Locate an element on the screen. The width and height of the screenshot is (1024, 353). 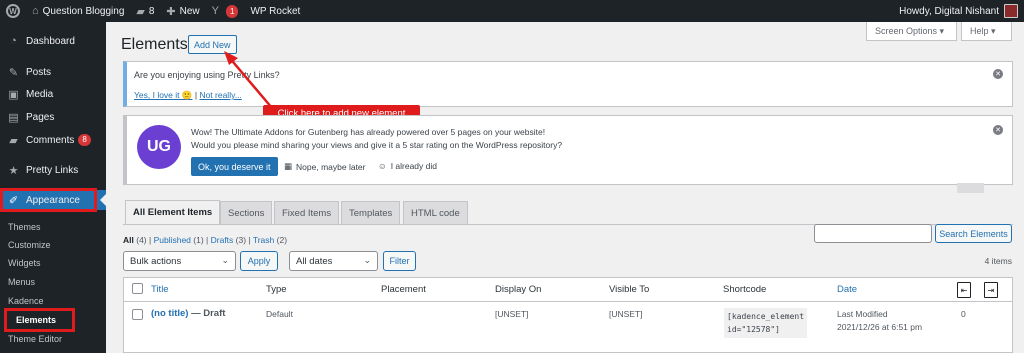
sidebar-item-comments: ▰ Comments 8 is located at coordinates (53, 140).